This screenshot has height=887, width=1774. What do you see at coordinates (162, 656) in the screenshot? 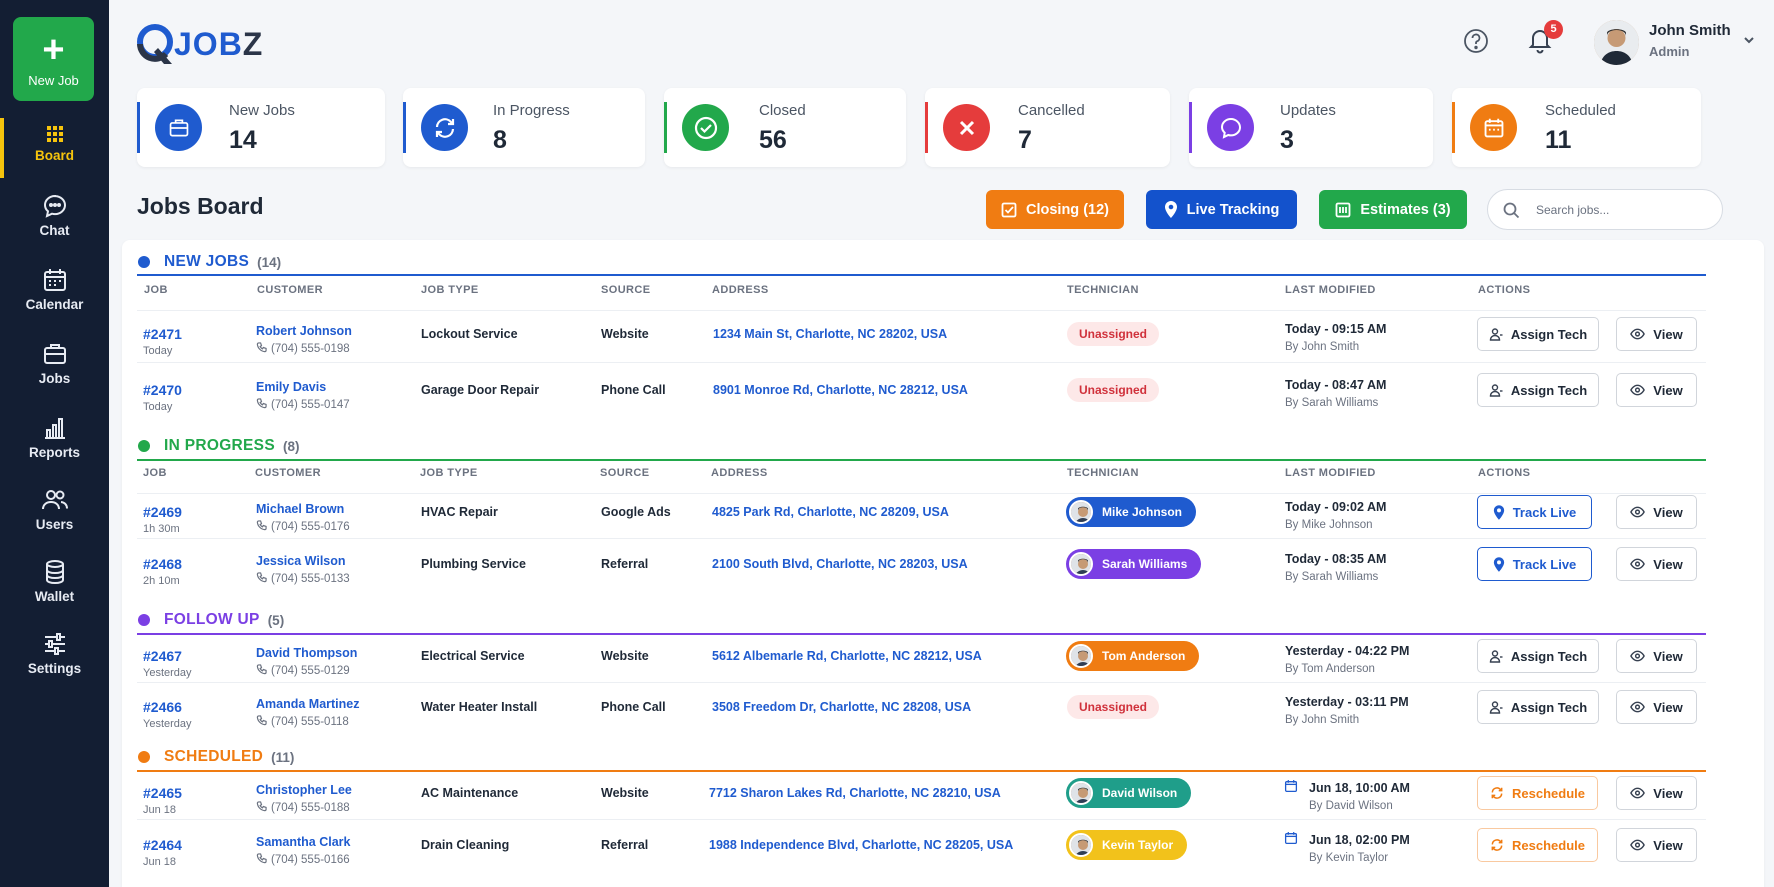
I see `job-number-link: #2467` at bounding box center [162, 656].